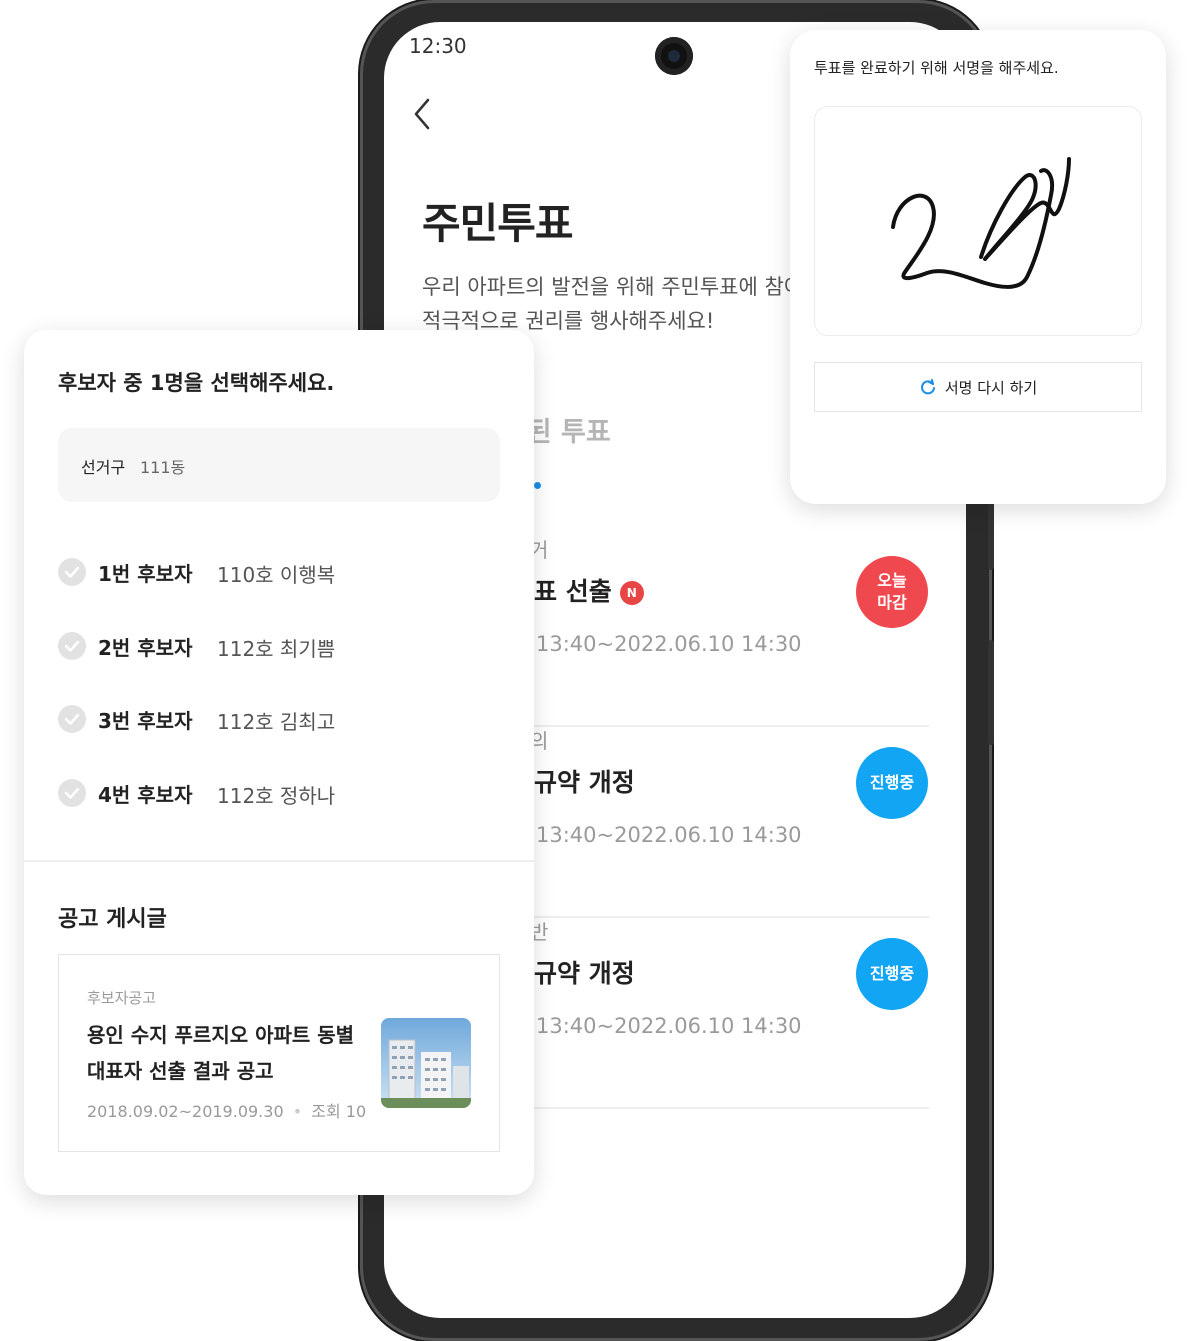 Image resolution: width=1203 pixels, height=1341 pixels. Describe the element at coordinates (145, 795) in the screenshot. I see `candidate-number: 4번 후보자` at that location.